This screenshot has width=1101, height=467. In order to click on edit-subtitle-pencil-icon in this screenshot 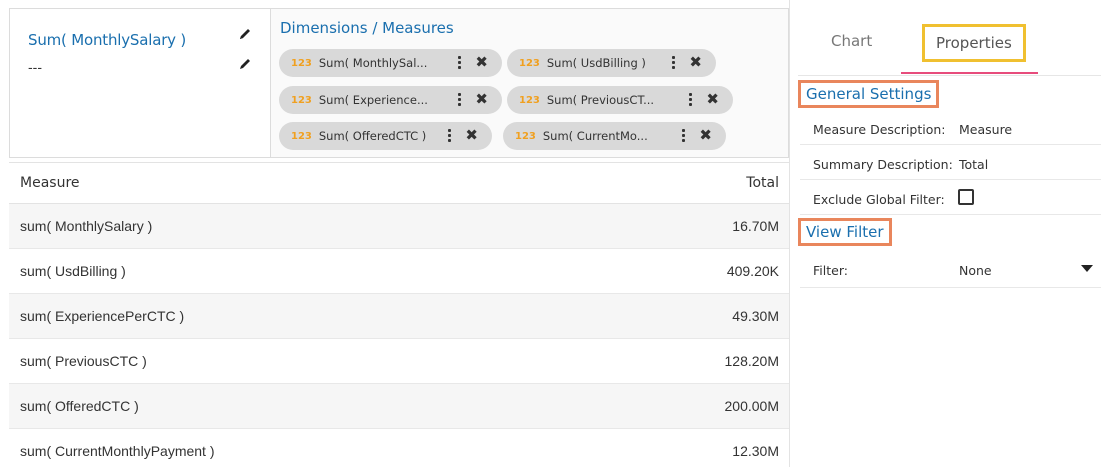, I will do `click(245, 64)`.